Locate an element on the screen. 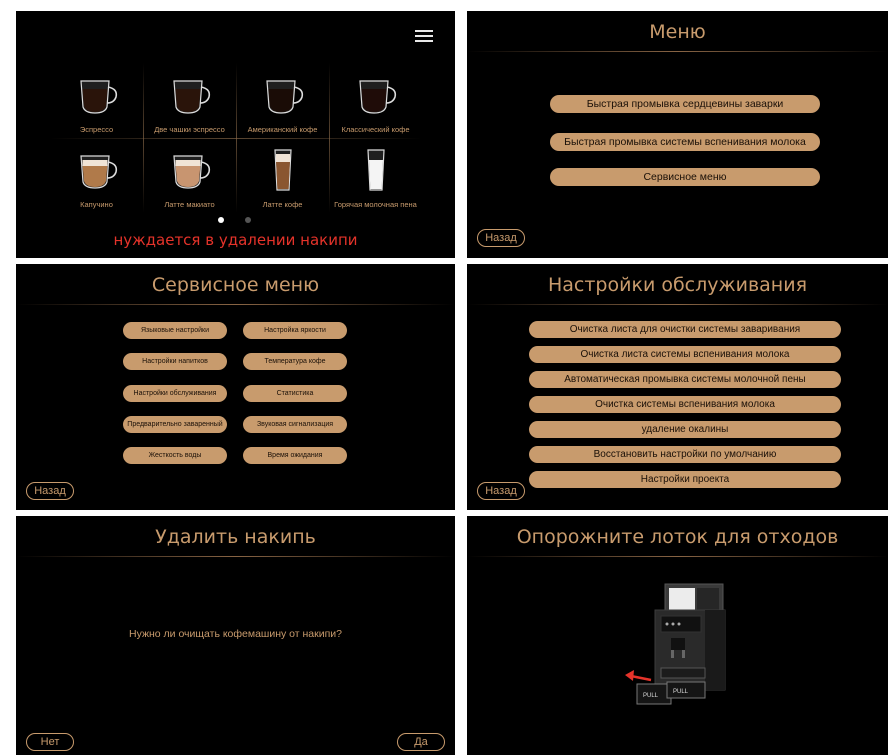  drink-label: Капучино is located at coordinates (96, 204).